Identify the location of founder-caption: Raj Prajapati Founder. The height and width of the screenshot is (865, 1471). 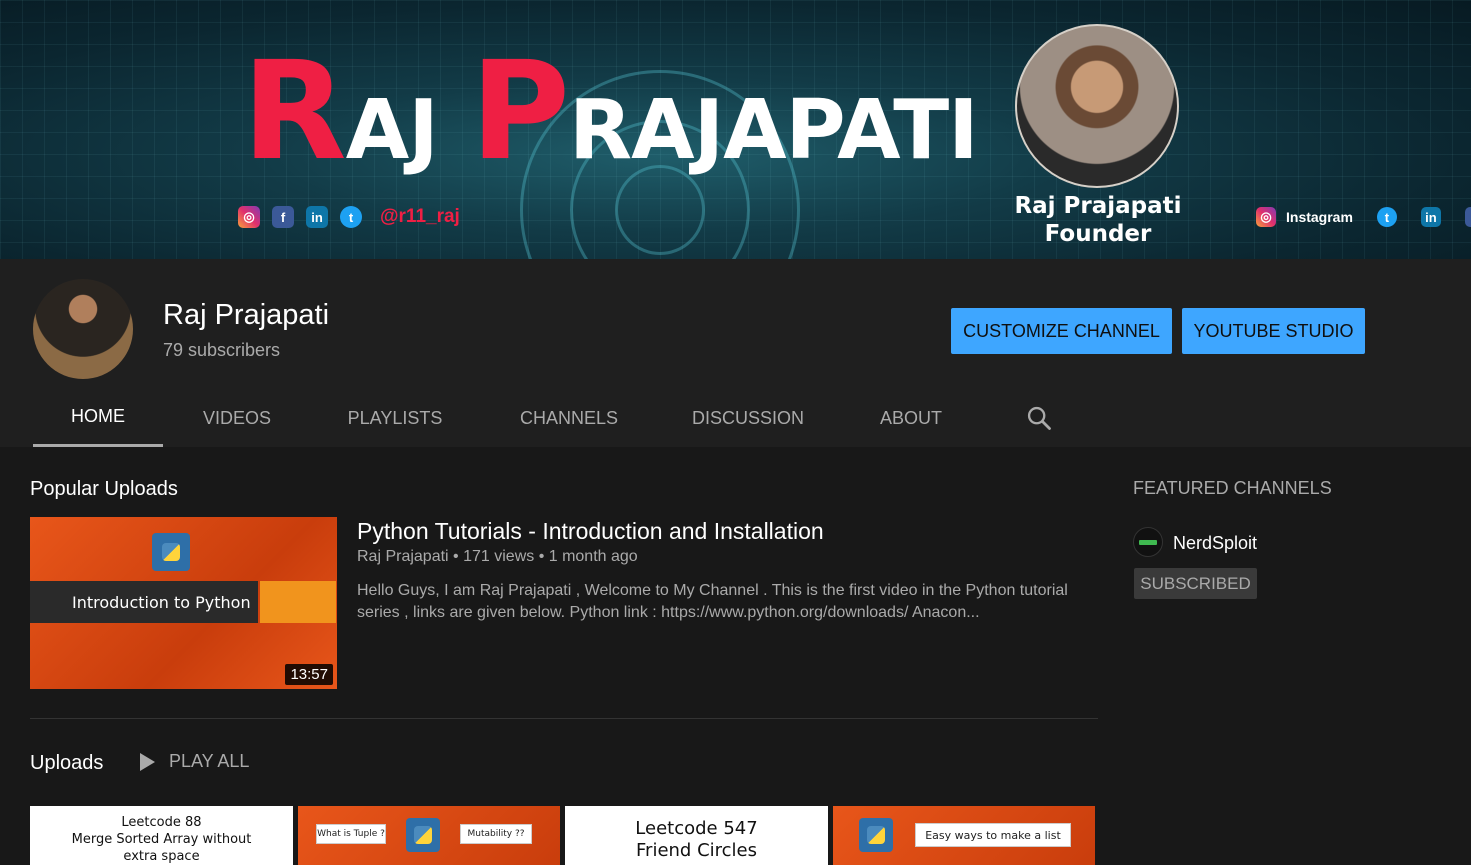
(1098, 220).